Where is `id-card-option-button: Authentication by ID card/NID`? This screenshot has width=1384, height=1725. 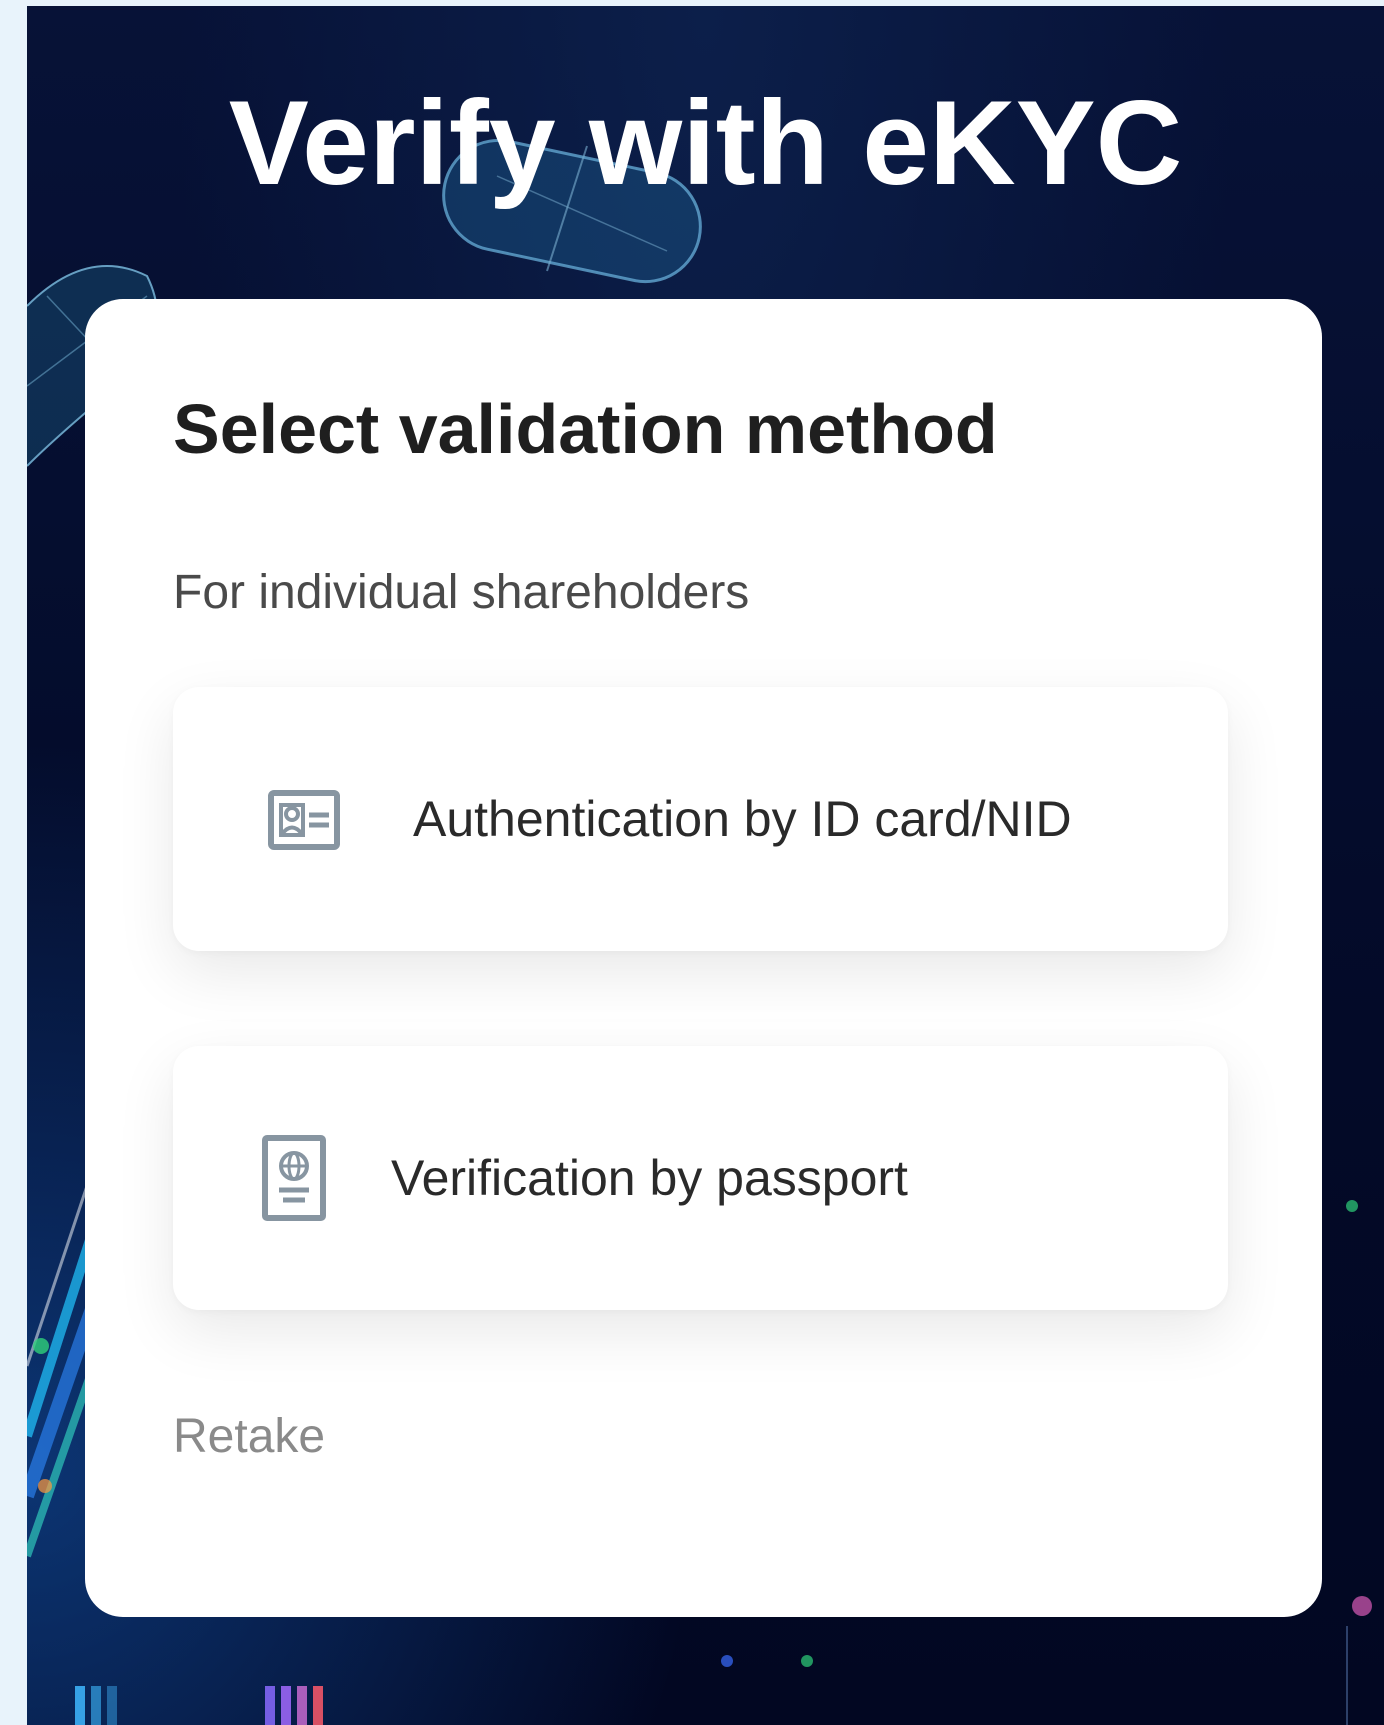 id-card-option-button: Authentication by ID card/NID is located at coordinates (700, 819).